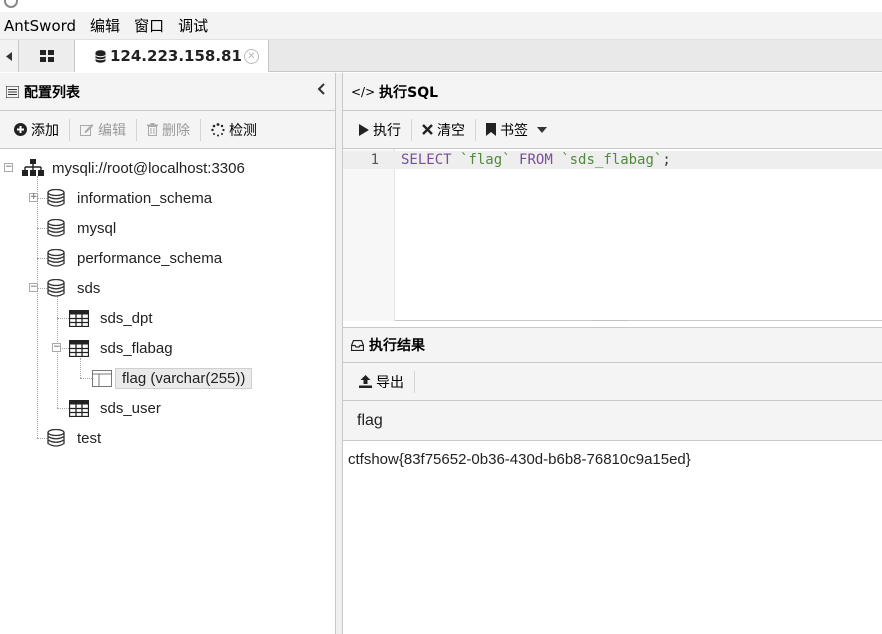  What do you see at coordinates (152, 129) in the screenshot?
I see `trash-icon` at bounding box center [152, 129].